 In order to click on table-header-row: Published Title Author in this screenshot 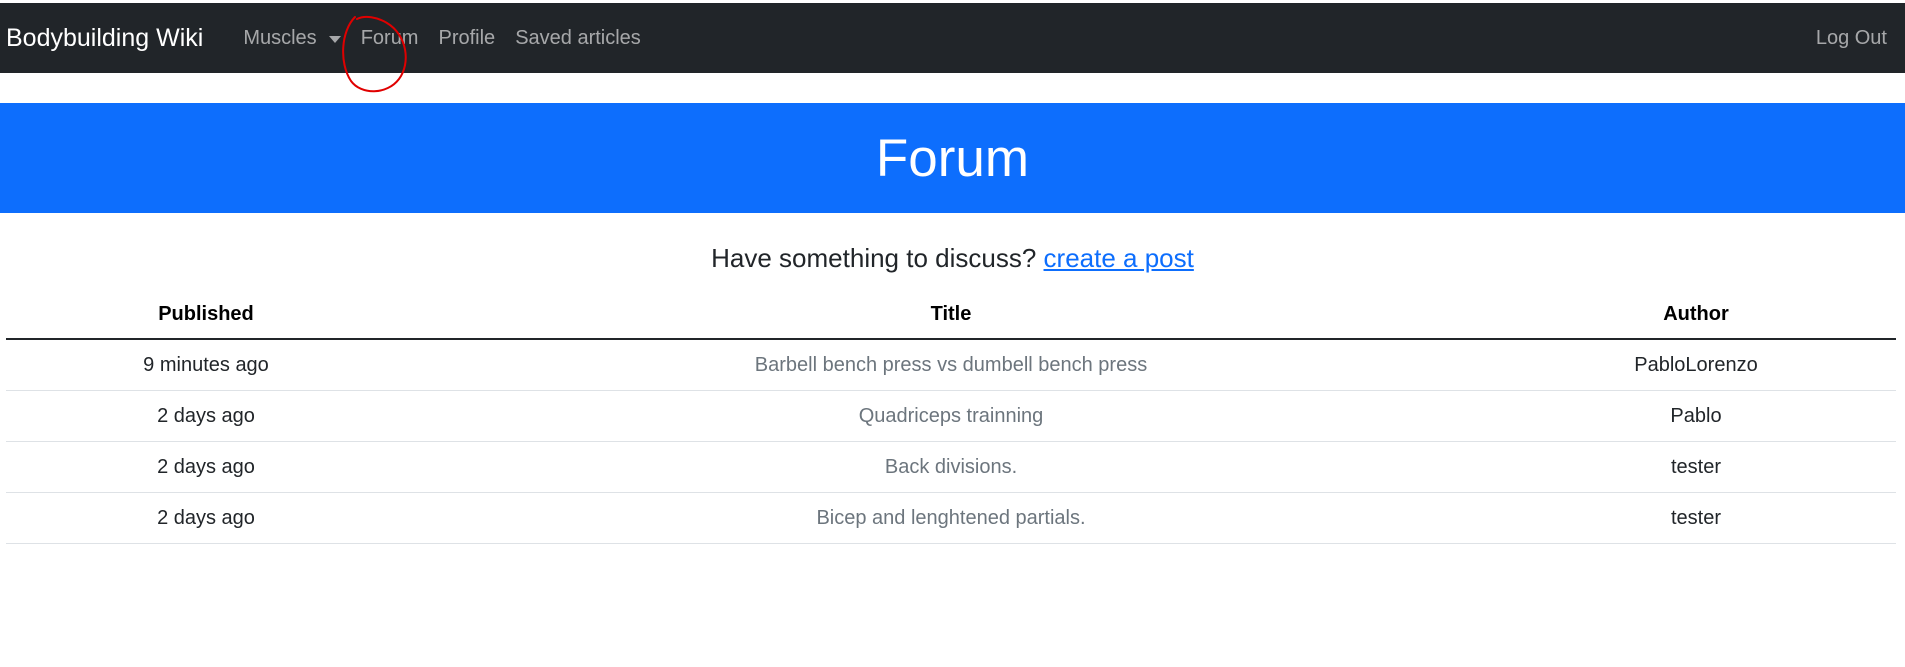, I will do `click(951, 315)`.